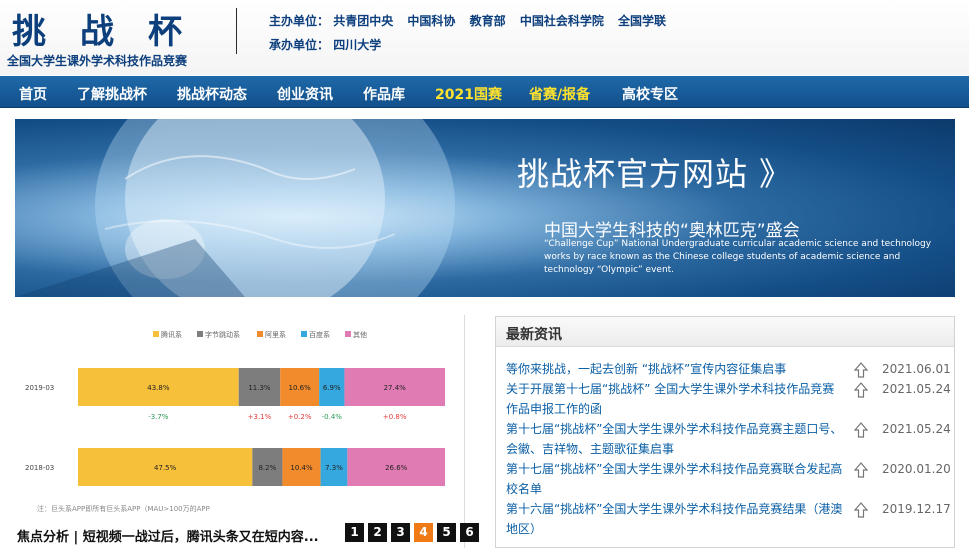 Image resolution: width=969 pixels, height=548 pixels. I want to click on change-label: +0.8%, so click(395, 417).